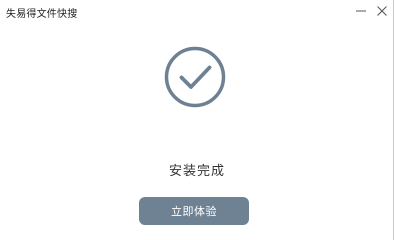 The image size is (394, 240). Describe the element at coordinates (196, 171) in the screenshot. I see `install-status-text: 安装完成` at that location.